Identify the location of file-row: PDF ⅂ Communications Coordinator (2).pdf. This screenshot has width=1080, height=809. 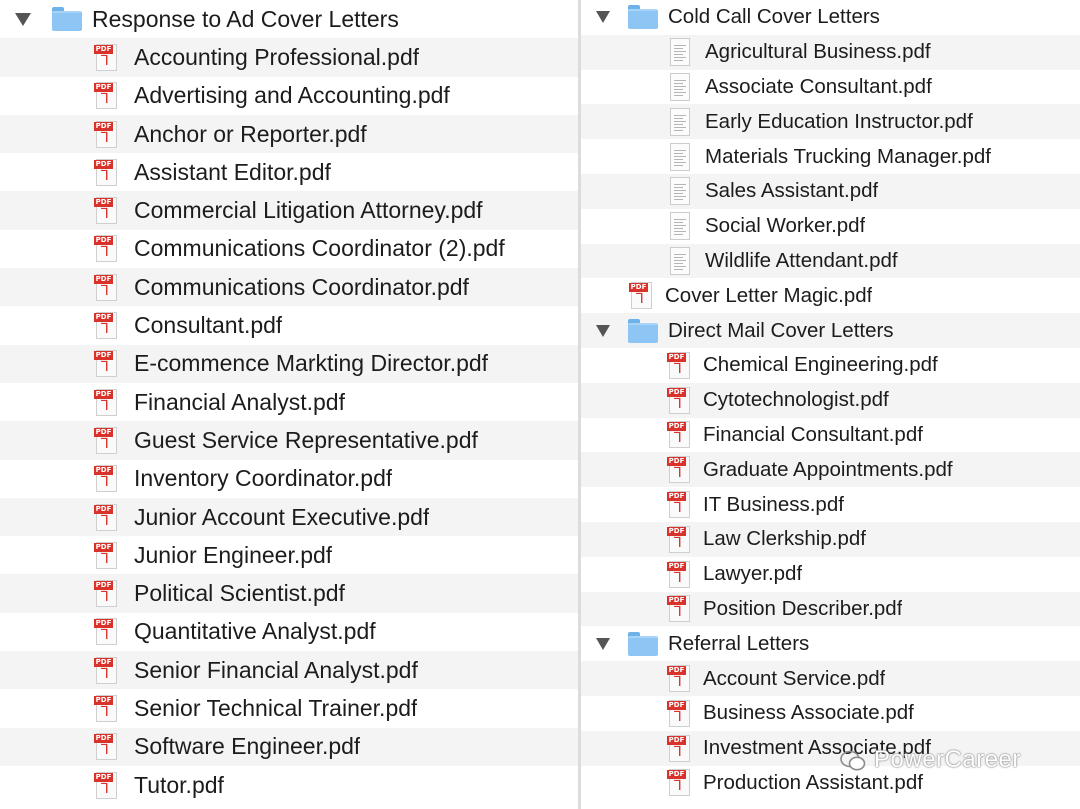
(289, 249).